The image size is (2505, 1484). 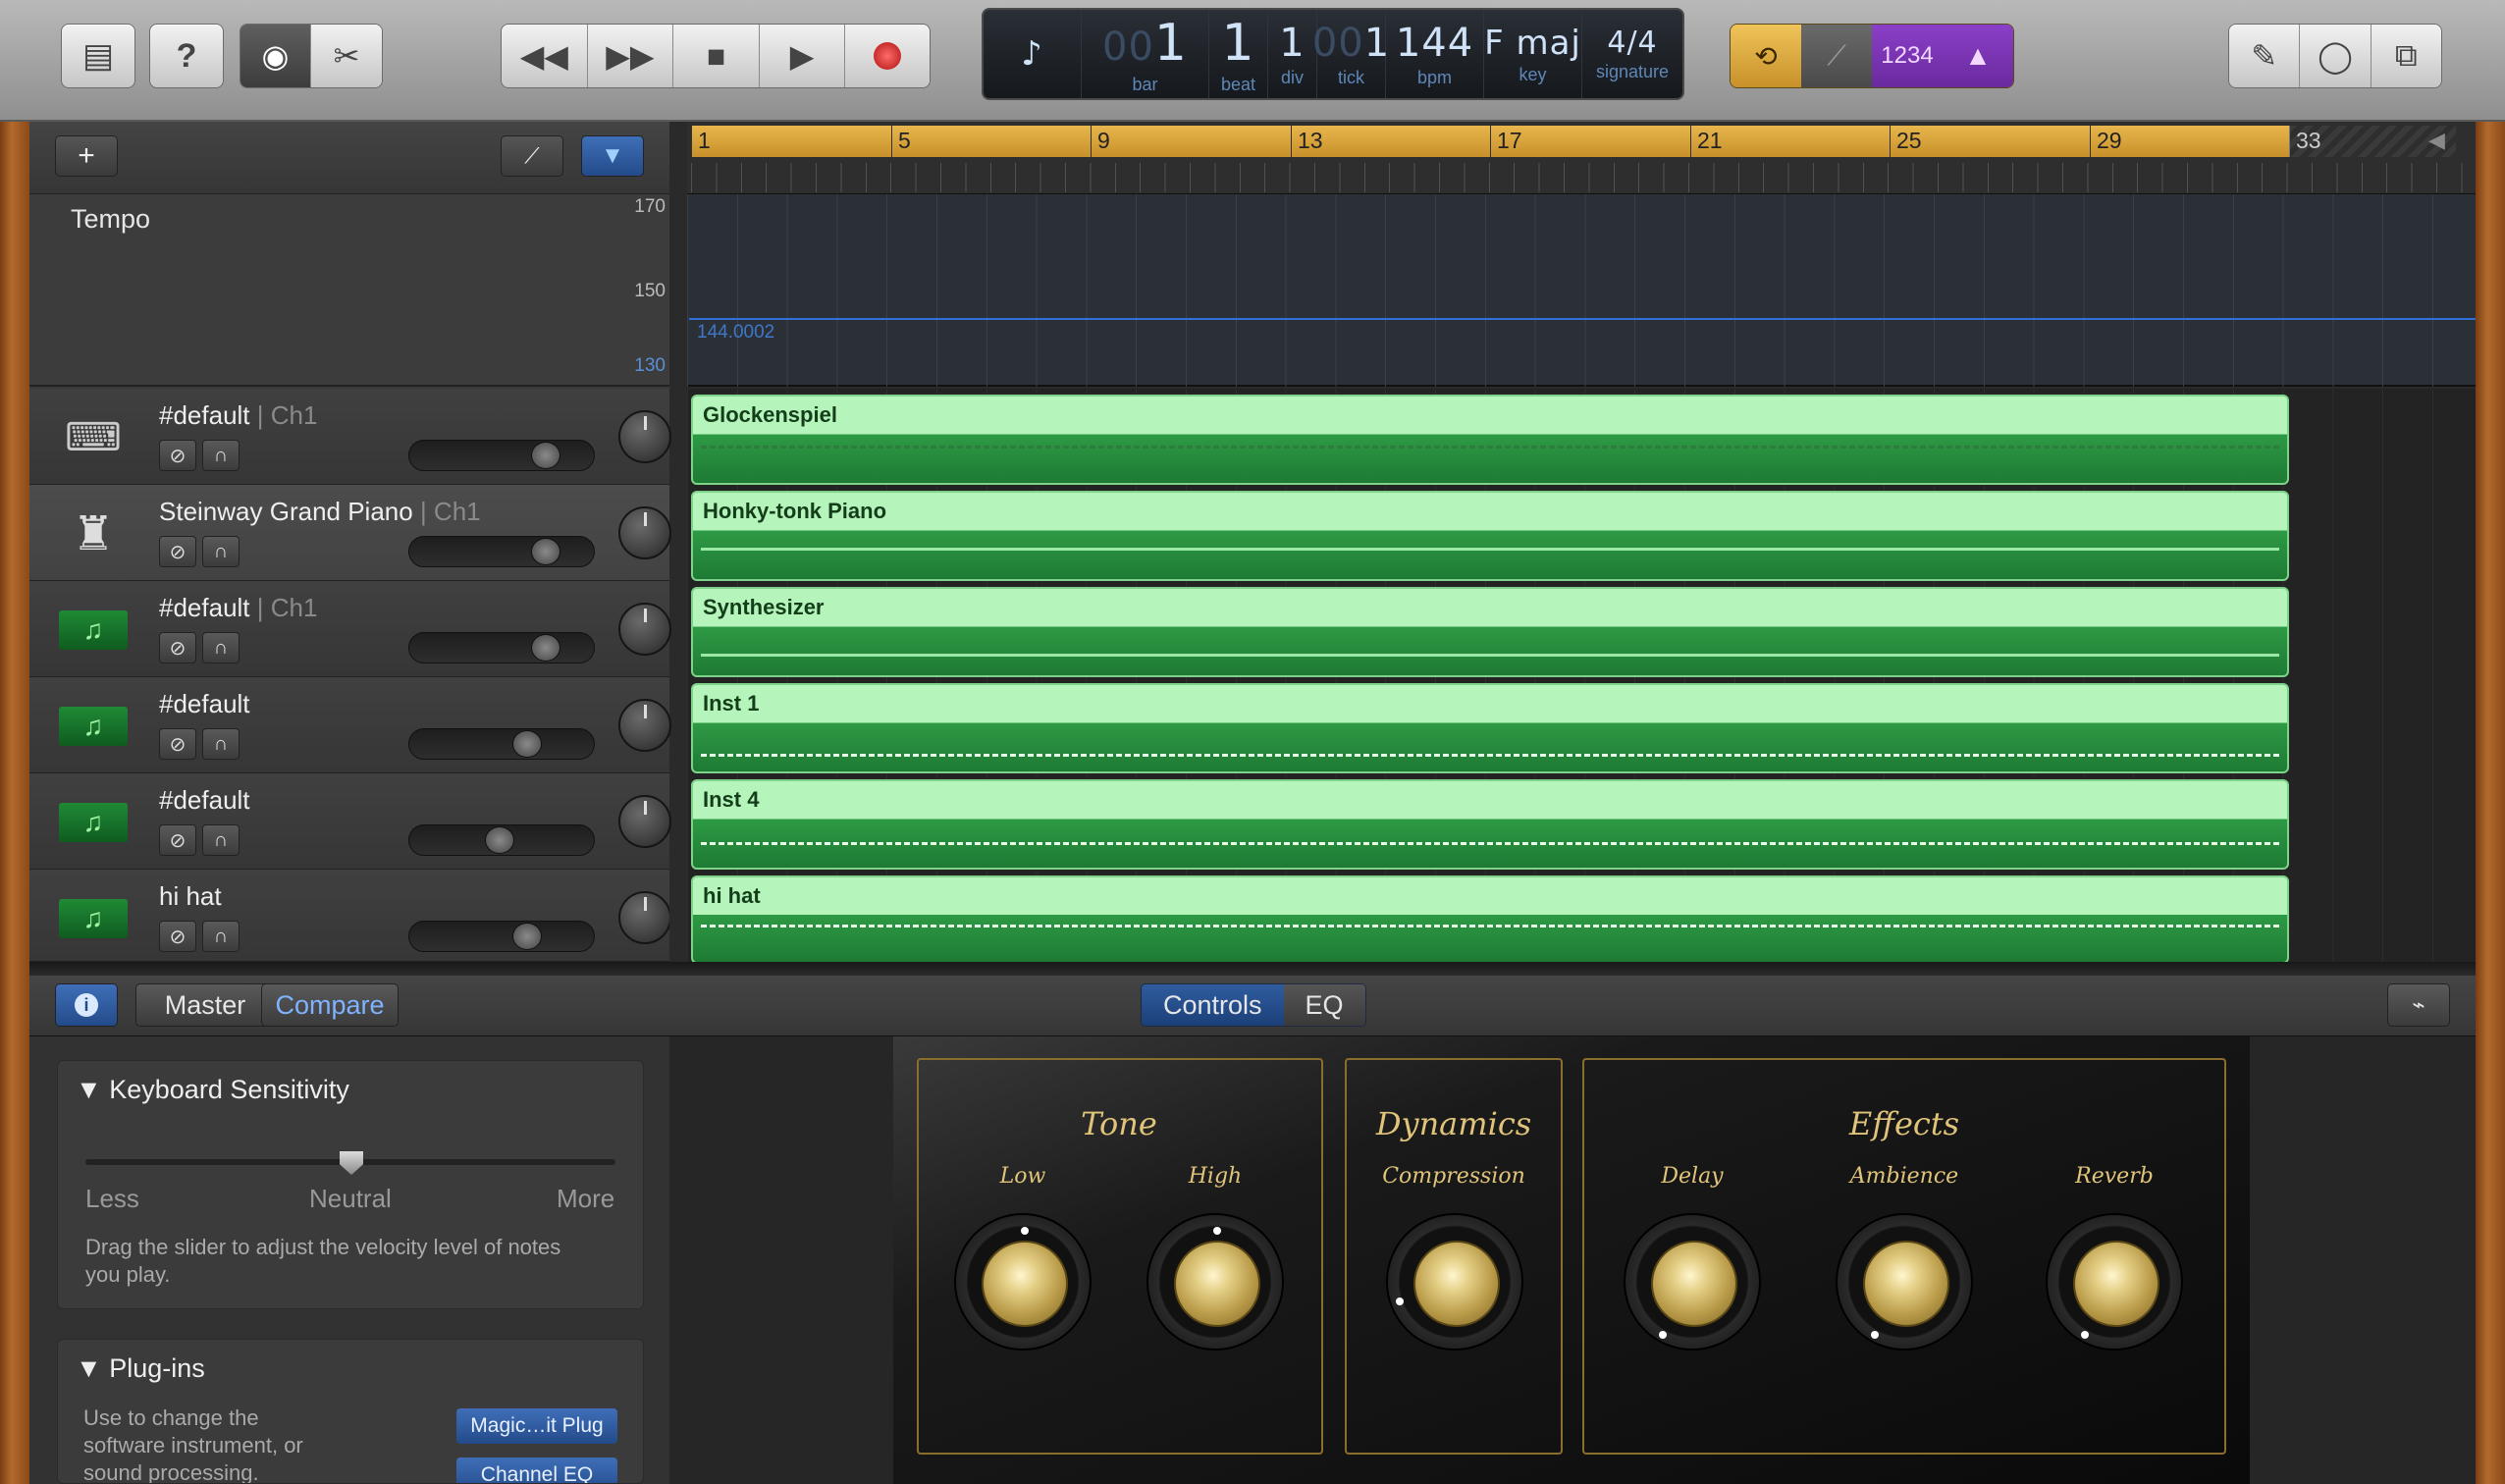 What do you see at coordinates (350, 533) in the screenshot?
I see `track-header: ♜ Steinway Grand Piano | Ch1 ⊘ ∩` at bounding box center [350, 533].